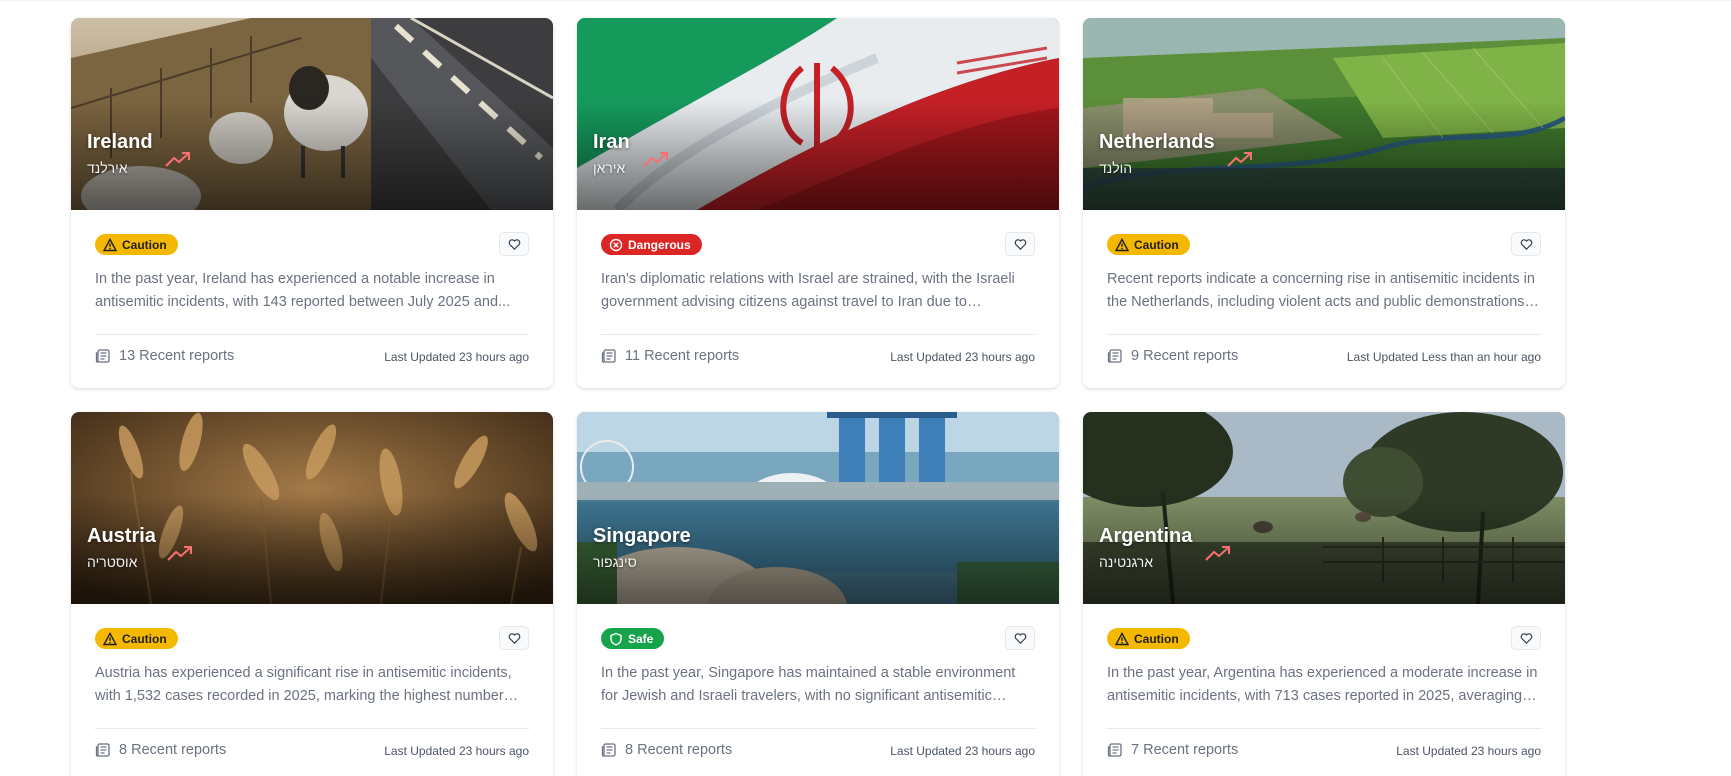  I want to click on status-badge: Dangerous, so click(651, 244).